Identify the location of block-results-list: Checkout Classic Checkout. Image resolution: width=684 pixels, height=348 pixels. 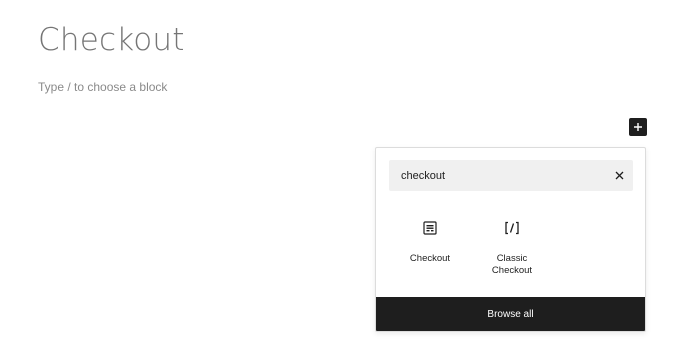
(471, 243).